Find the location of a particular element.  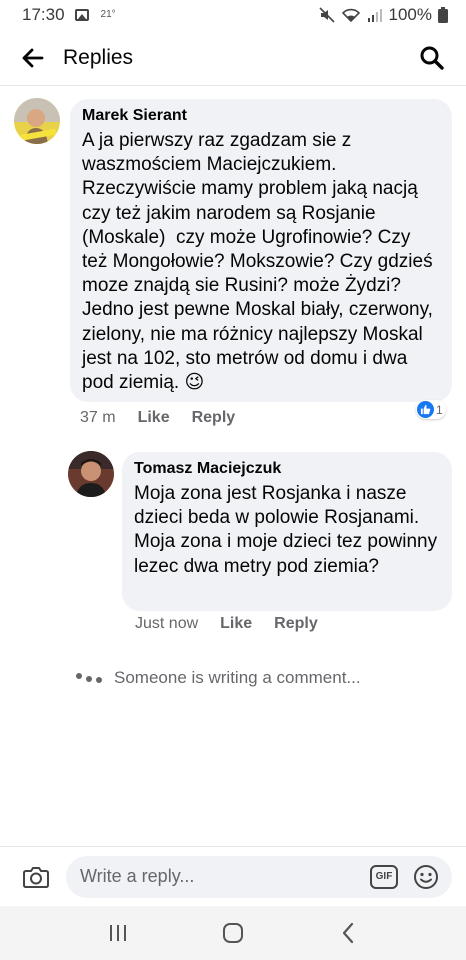

typing-dots-icon is located at coordinates (89, 678).